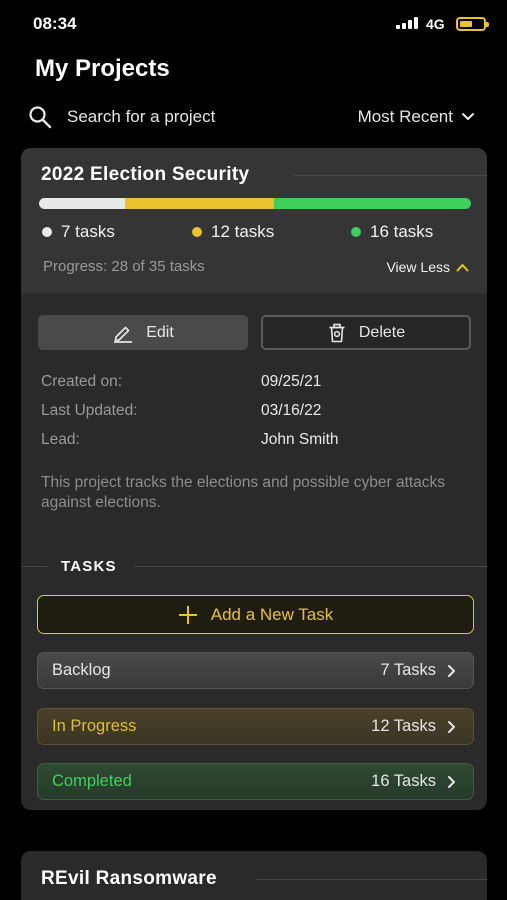 This screenshot has width=507, height=900. Describe the element at coordinates (141, 117) in the screenshot. I see `search-placeholder: Search for a project` at that location.